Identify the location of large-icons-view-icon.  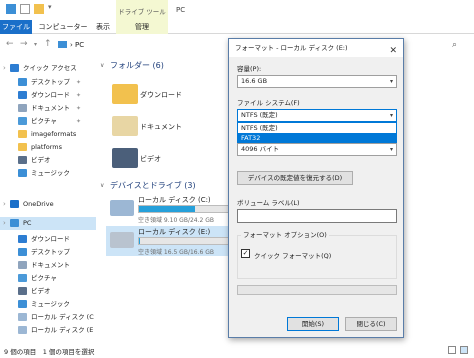
(464, 350).